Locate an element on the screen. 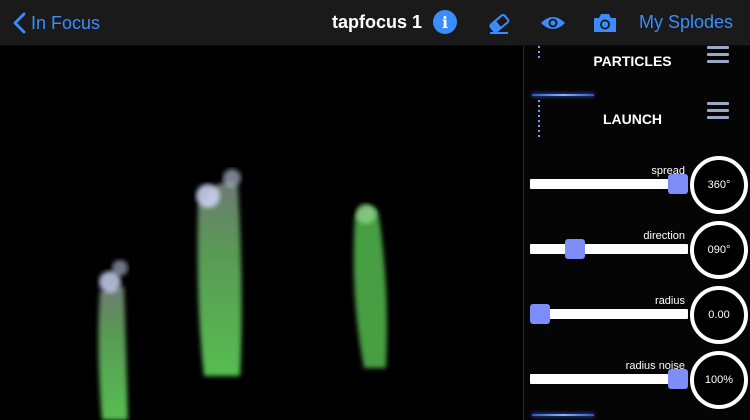 The height and width of the screenshot is (420, 750). direction-value-dial: 090° is located at coordinates (719, 250).